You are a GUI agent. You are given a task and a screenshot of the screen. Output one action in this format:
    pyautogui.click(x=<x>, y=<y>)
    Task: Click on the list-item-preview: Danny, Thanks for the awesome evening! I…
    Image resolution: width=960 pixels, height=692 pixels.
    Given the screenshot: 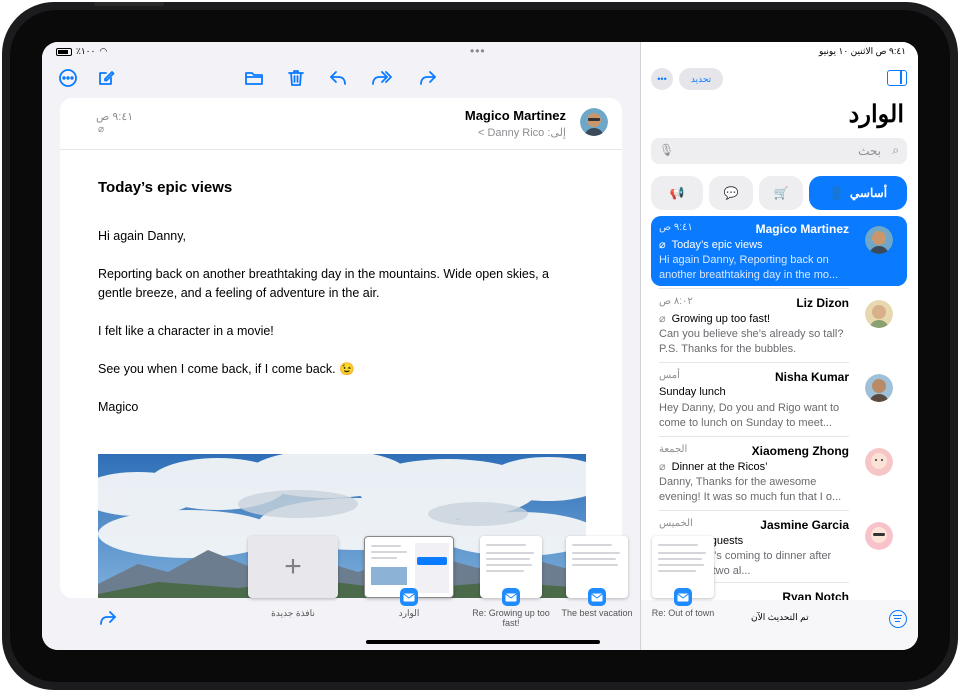 What is the action you would take?
    pyautogui.click(x=750, y=489)
    